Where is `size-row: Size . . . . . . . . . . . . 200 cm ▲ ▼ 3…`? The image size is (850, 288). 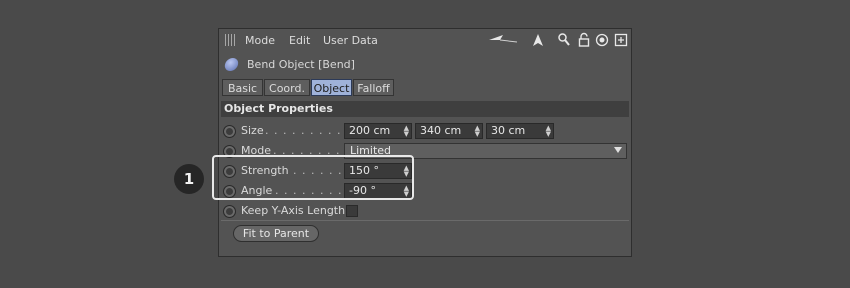
size-row: Size . . . . . . . . . . . . 200 cm ▲ ▼ 3… is located at coordinates (425, 131).